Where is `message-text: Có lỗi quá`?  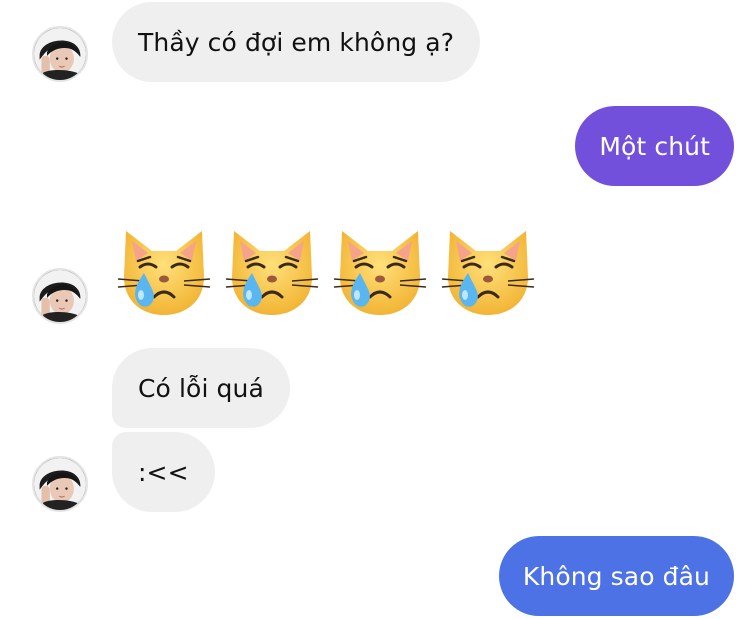
message-text: Có lỗi quá is located at coordinates (201, 388).